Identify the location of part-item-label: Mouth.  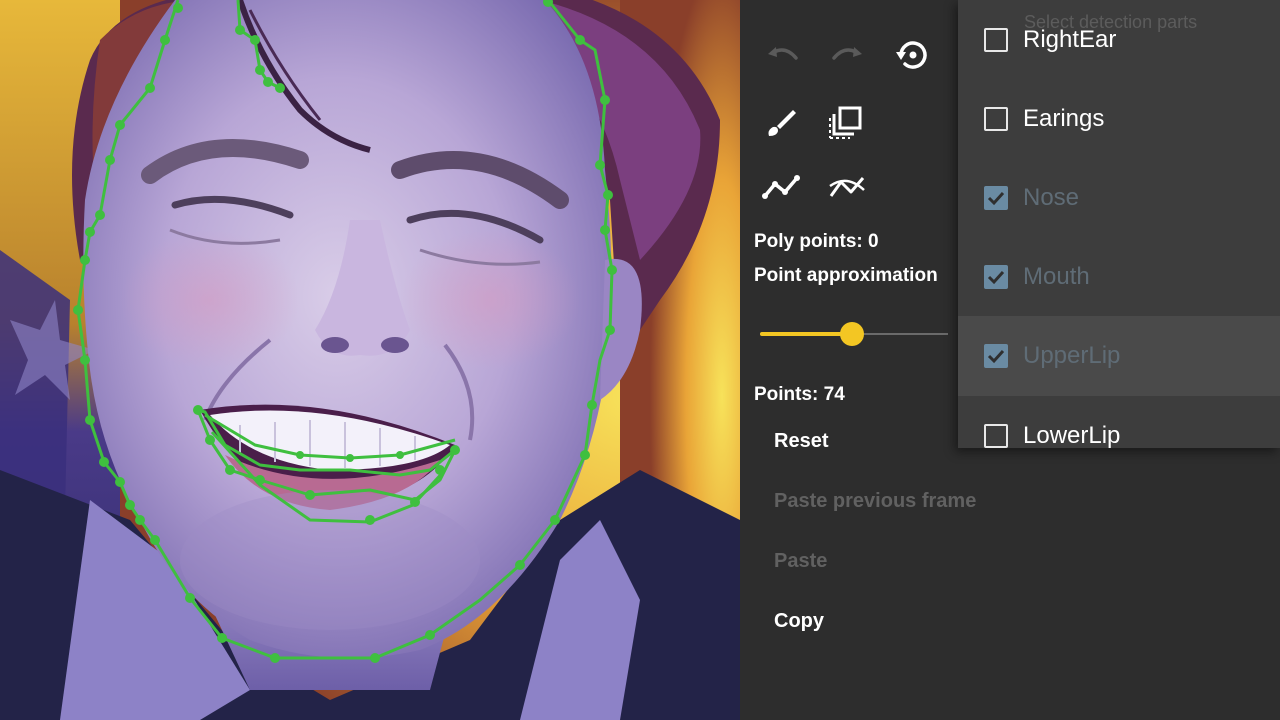
(1056, 276).